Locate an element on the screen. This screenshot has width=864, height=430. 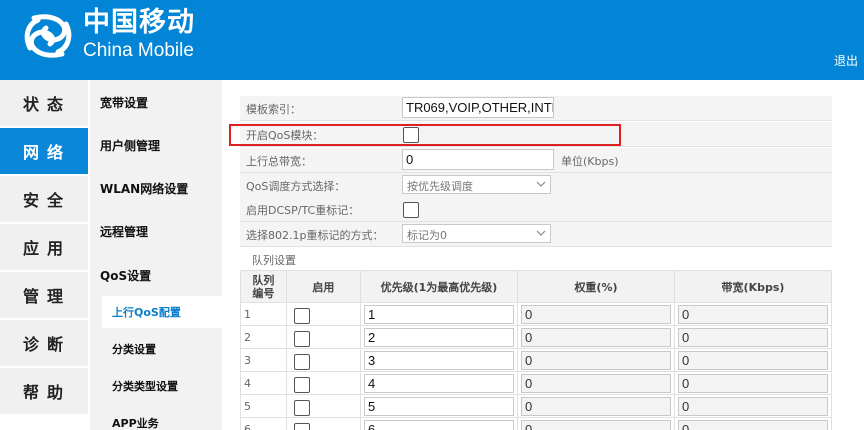
subnav-broadband: 宽带设置 is located at coordinates (124, 102).